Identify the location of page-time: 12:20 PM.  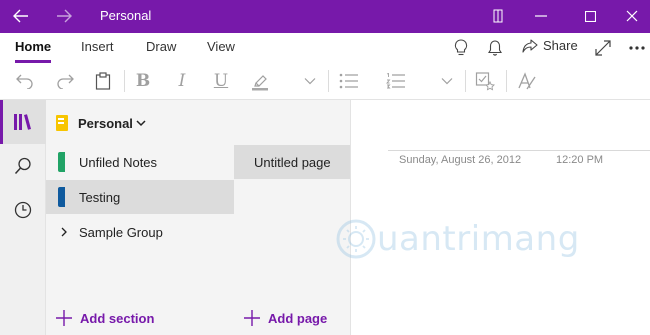
(580, 160).